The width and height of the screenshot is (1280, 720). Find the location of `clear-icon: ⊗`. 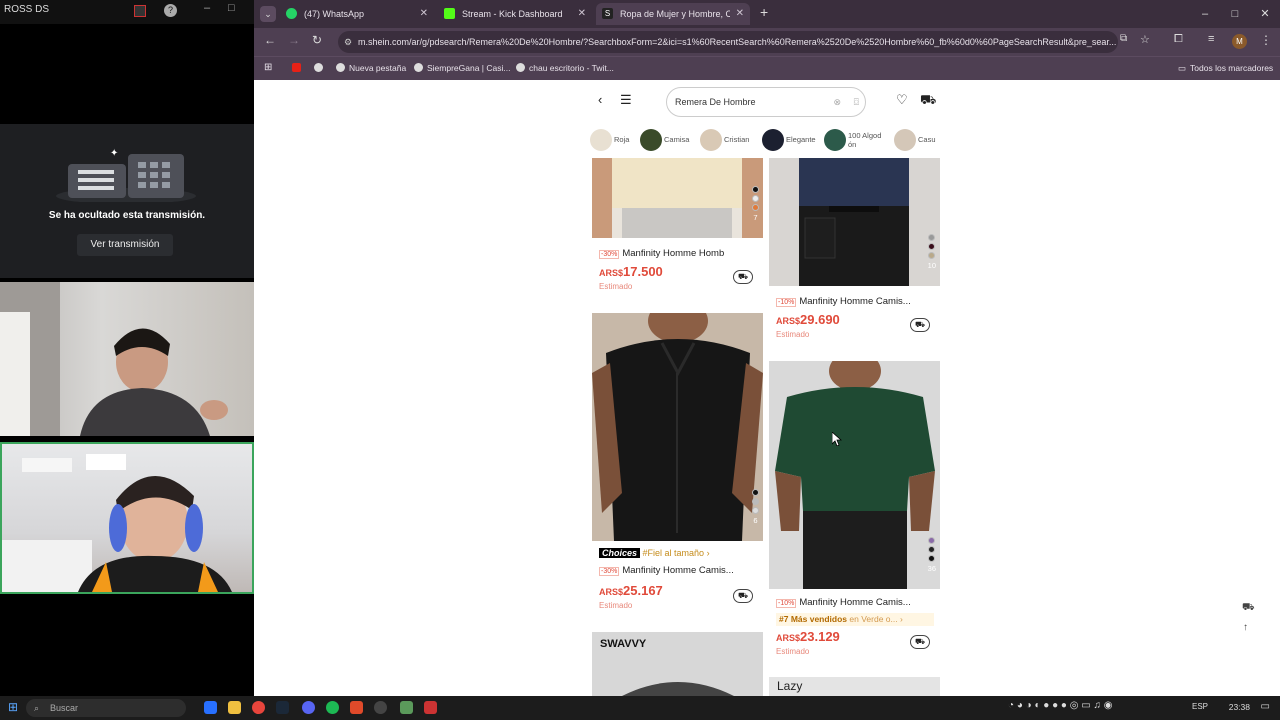

clear-icon: ⊗ is located at coordinates (837, 102).